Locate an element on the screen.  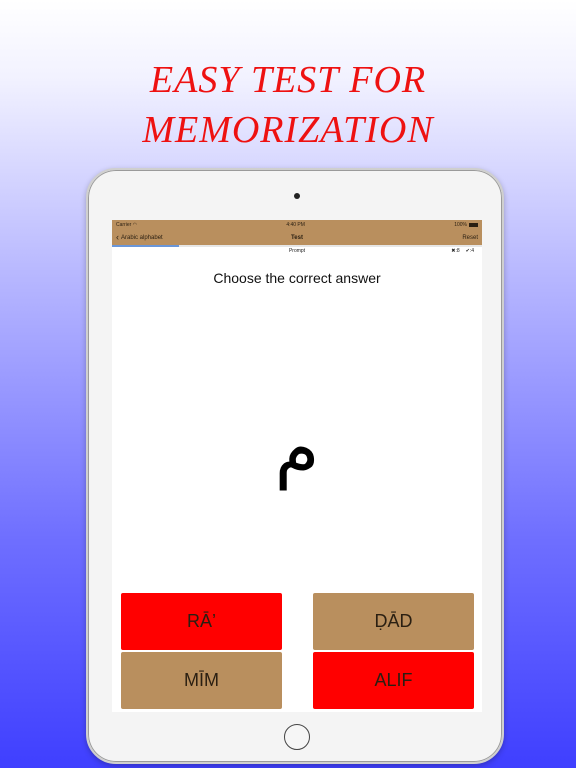
reset-button: Reset is located at coordinates (470, 238).